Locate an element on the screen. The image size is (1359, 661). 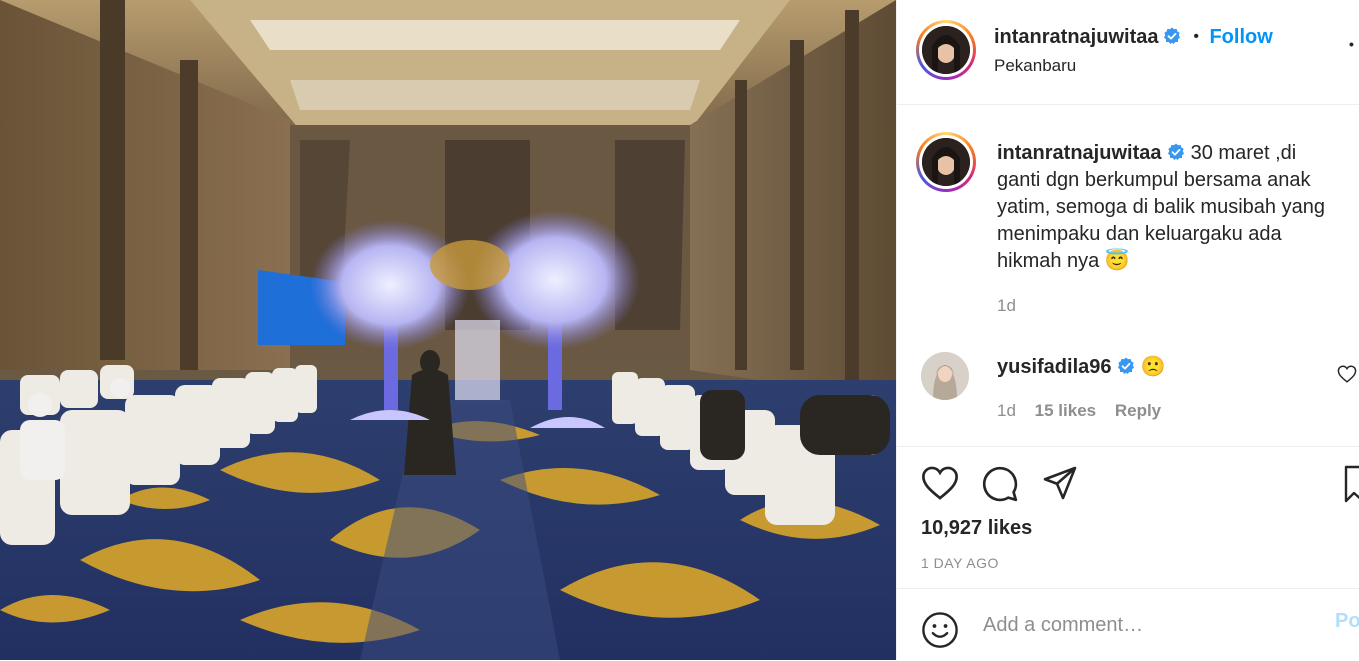
caption-avatar is located at coordinates (946, 162).